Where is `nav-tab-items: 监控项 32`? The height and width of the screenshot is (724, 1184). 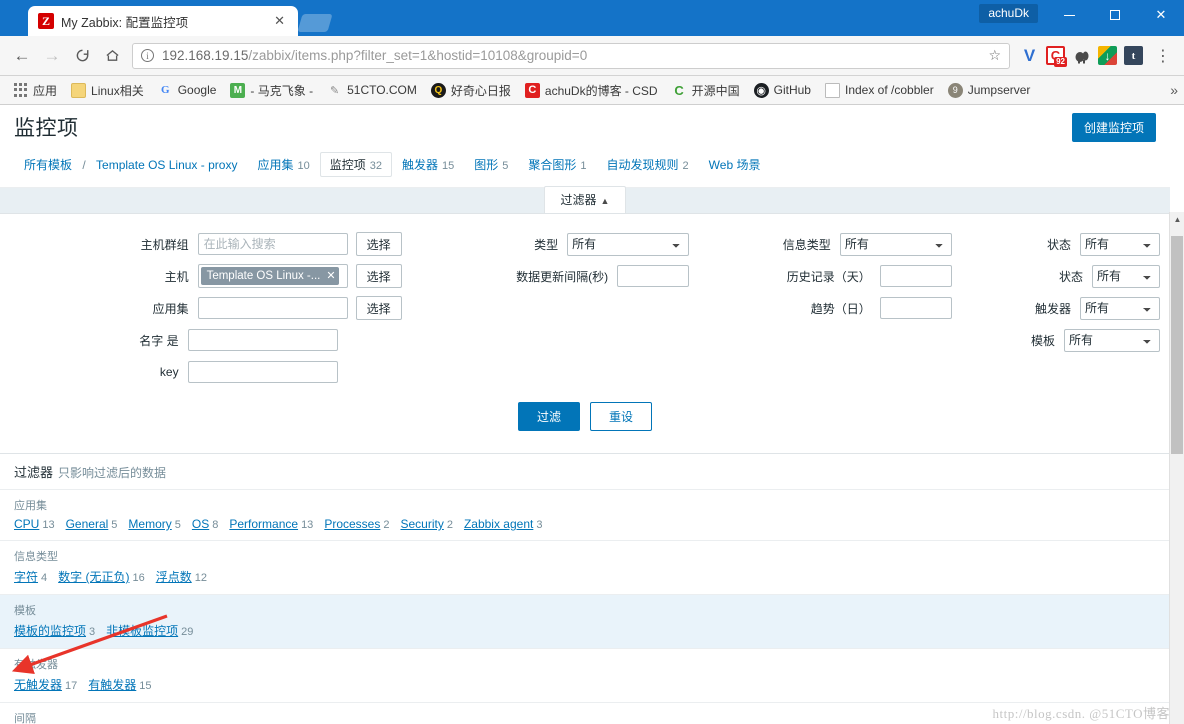
nav-tab-items: 监控项 32 is located at coordinates (355, 164).